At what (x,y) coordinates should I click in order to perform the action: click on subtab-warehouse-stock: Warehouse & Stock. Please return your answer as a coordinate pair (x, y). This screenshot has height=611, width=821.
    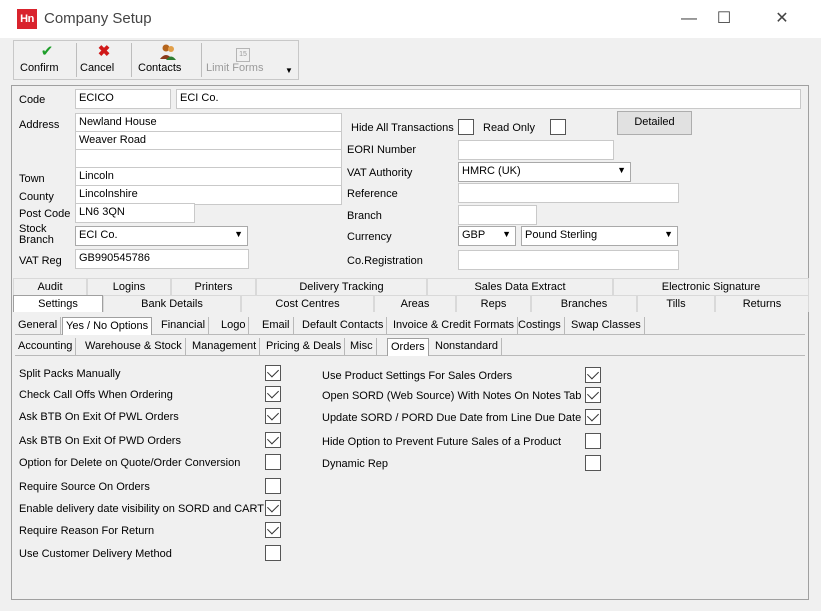
    Looking at the image, I should click on (134, 347).